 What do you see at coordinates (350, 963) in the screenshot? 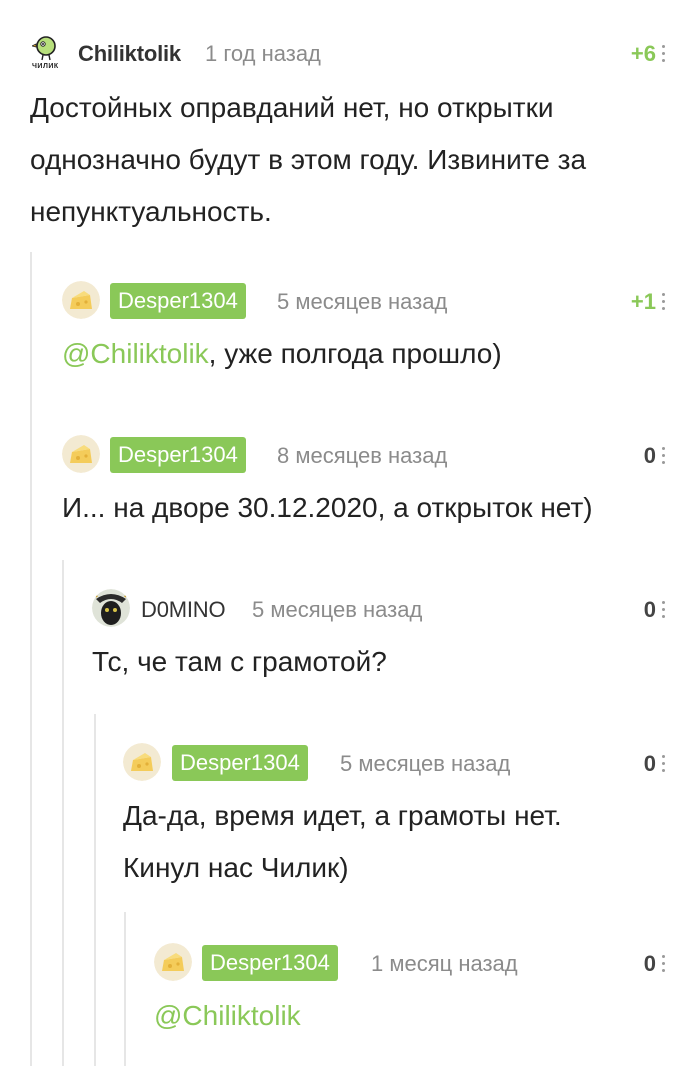
I see `comment-header: Desper1304 1 месяц назад 0` at bounding box center [350, 963].